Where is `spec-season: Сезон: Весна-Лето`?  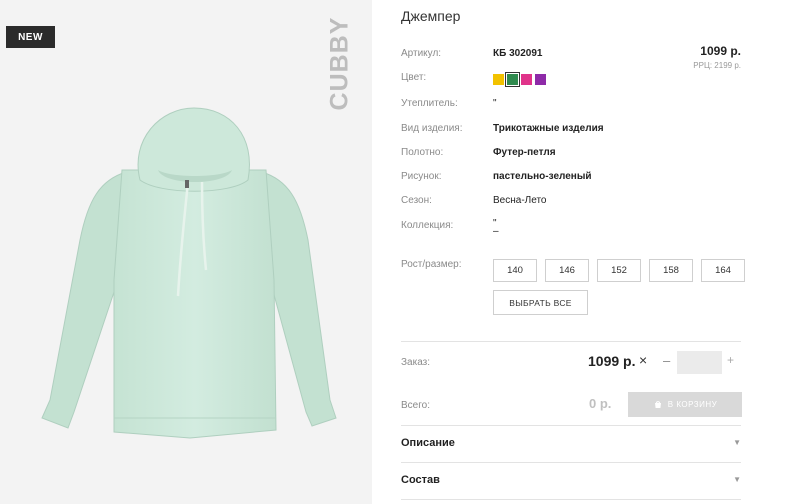
spec-season: Сезон: Весна-Лето is located at coordinates (571, 201).